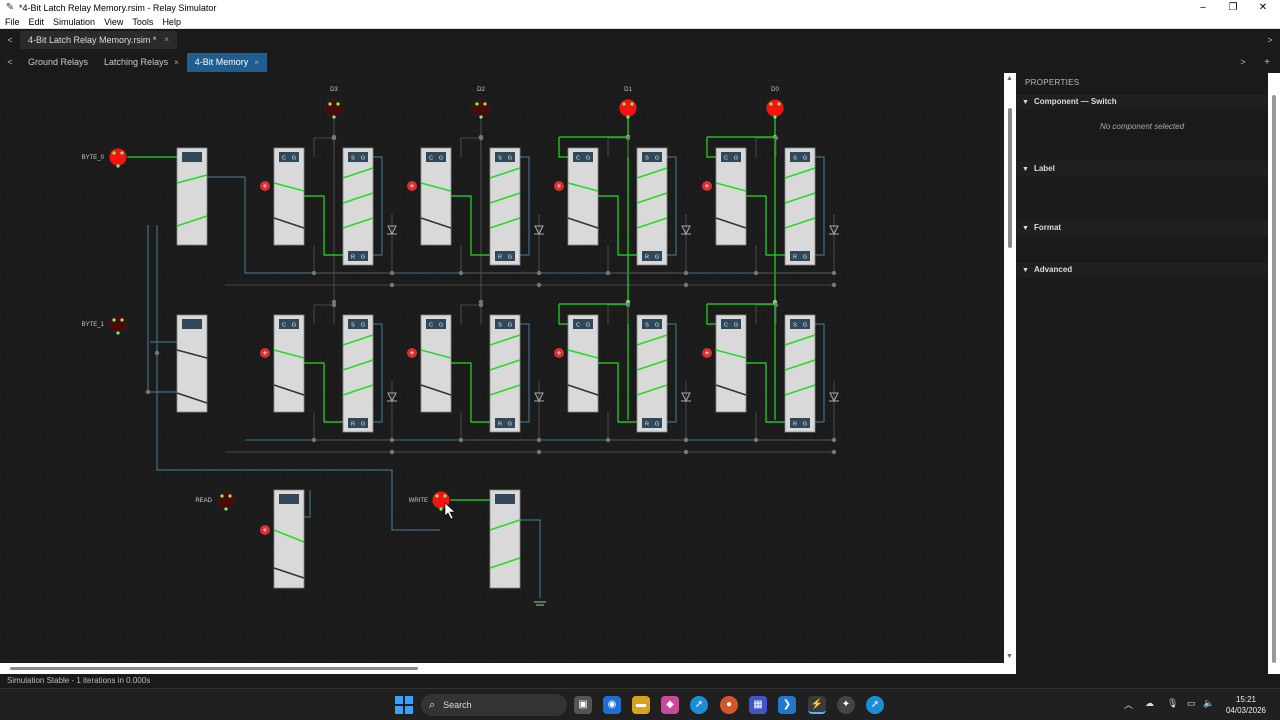  Describe the element at coordinates (353, 258) in the screenshot. I see `relay-pin-label: R` at that location.